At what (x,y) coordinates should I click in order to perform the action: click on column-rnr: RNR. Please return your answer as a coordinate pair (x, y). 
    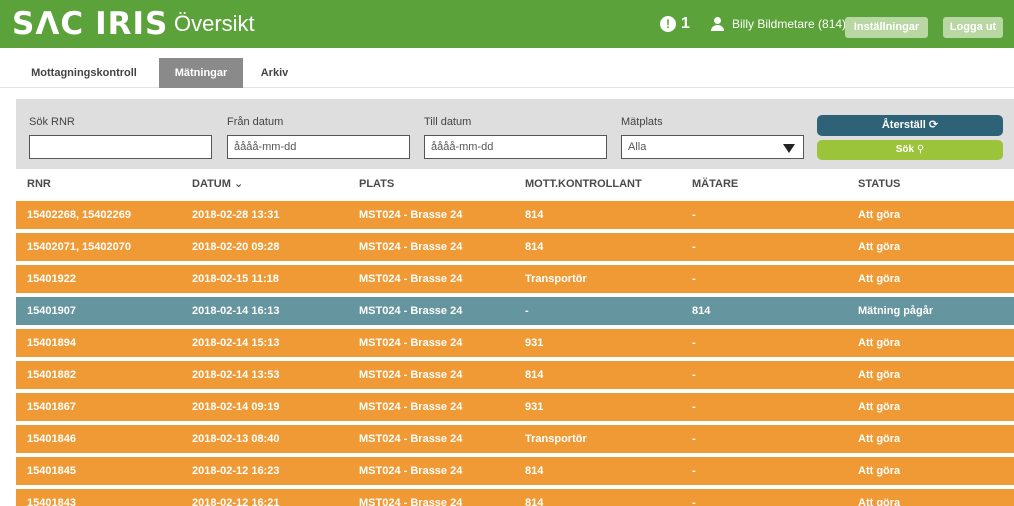
    Looking at the image, I should click on (39, 184).